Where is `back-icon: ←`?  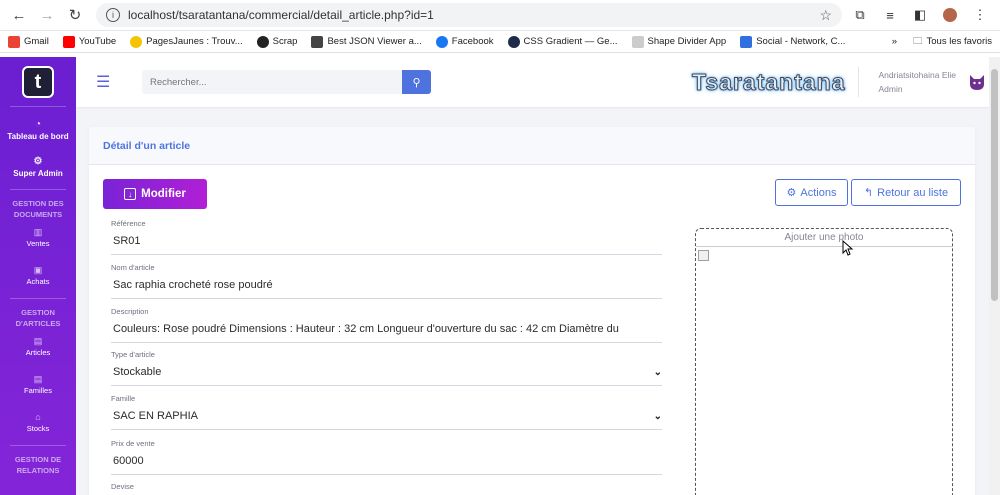 back-icon: ← is located at coordinates (19, 15).